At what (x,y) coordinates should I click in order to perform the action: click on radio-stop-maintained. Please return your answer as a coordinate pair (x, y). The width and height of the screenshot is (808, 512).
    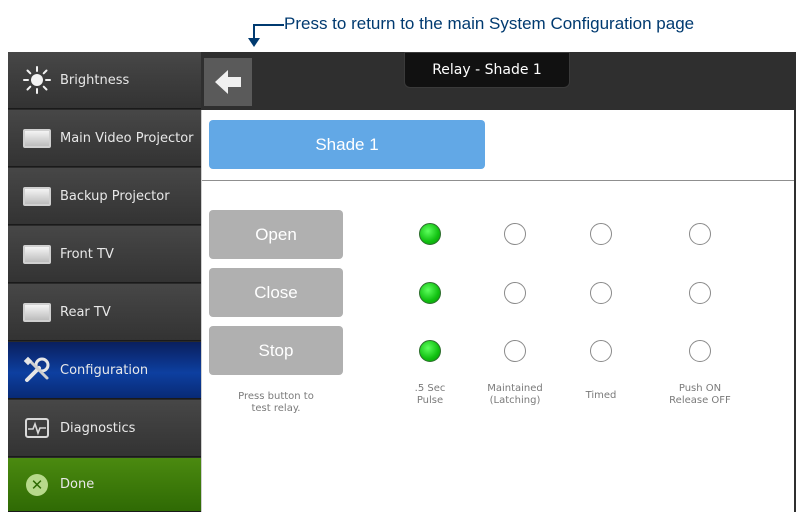
    Looking at the image, I should click on (515, 351).